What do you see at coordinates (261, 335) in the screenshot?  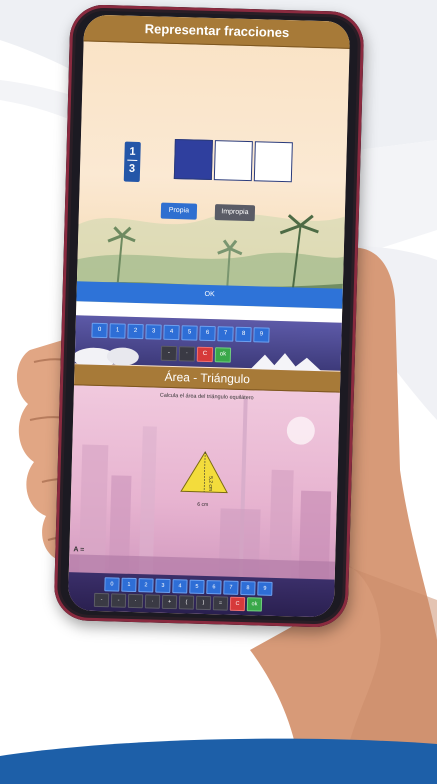 I see `key-9: 9` at bounding box center [261, 335].